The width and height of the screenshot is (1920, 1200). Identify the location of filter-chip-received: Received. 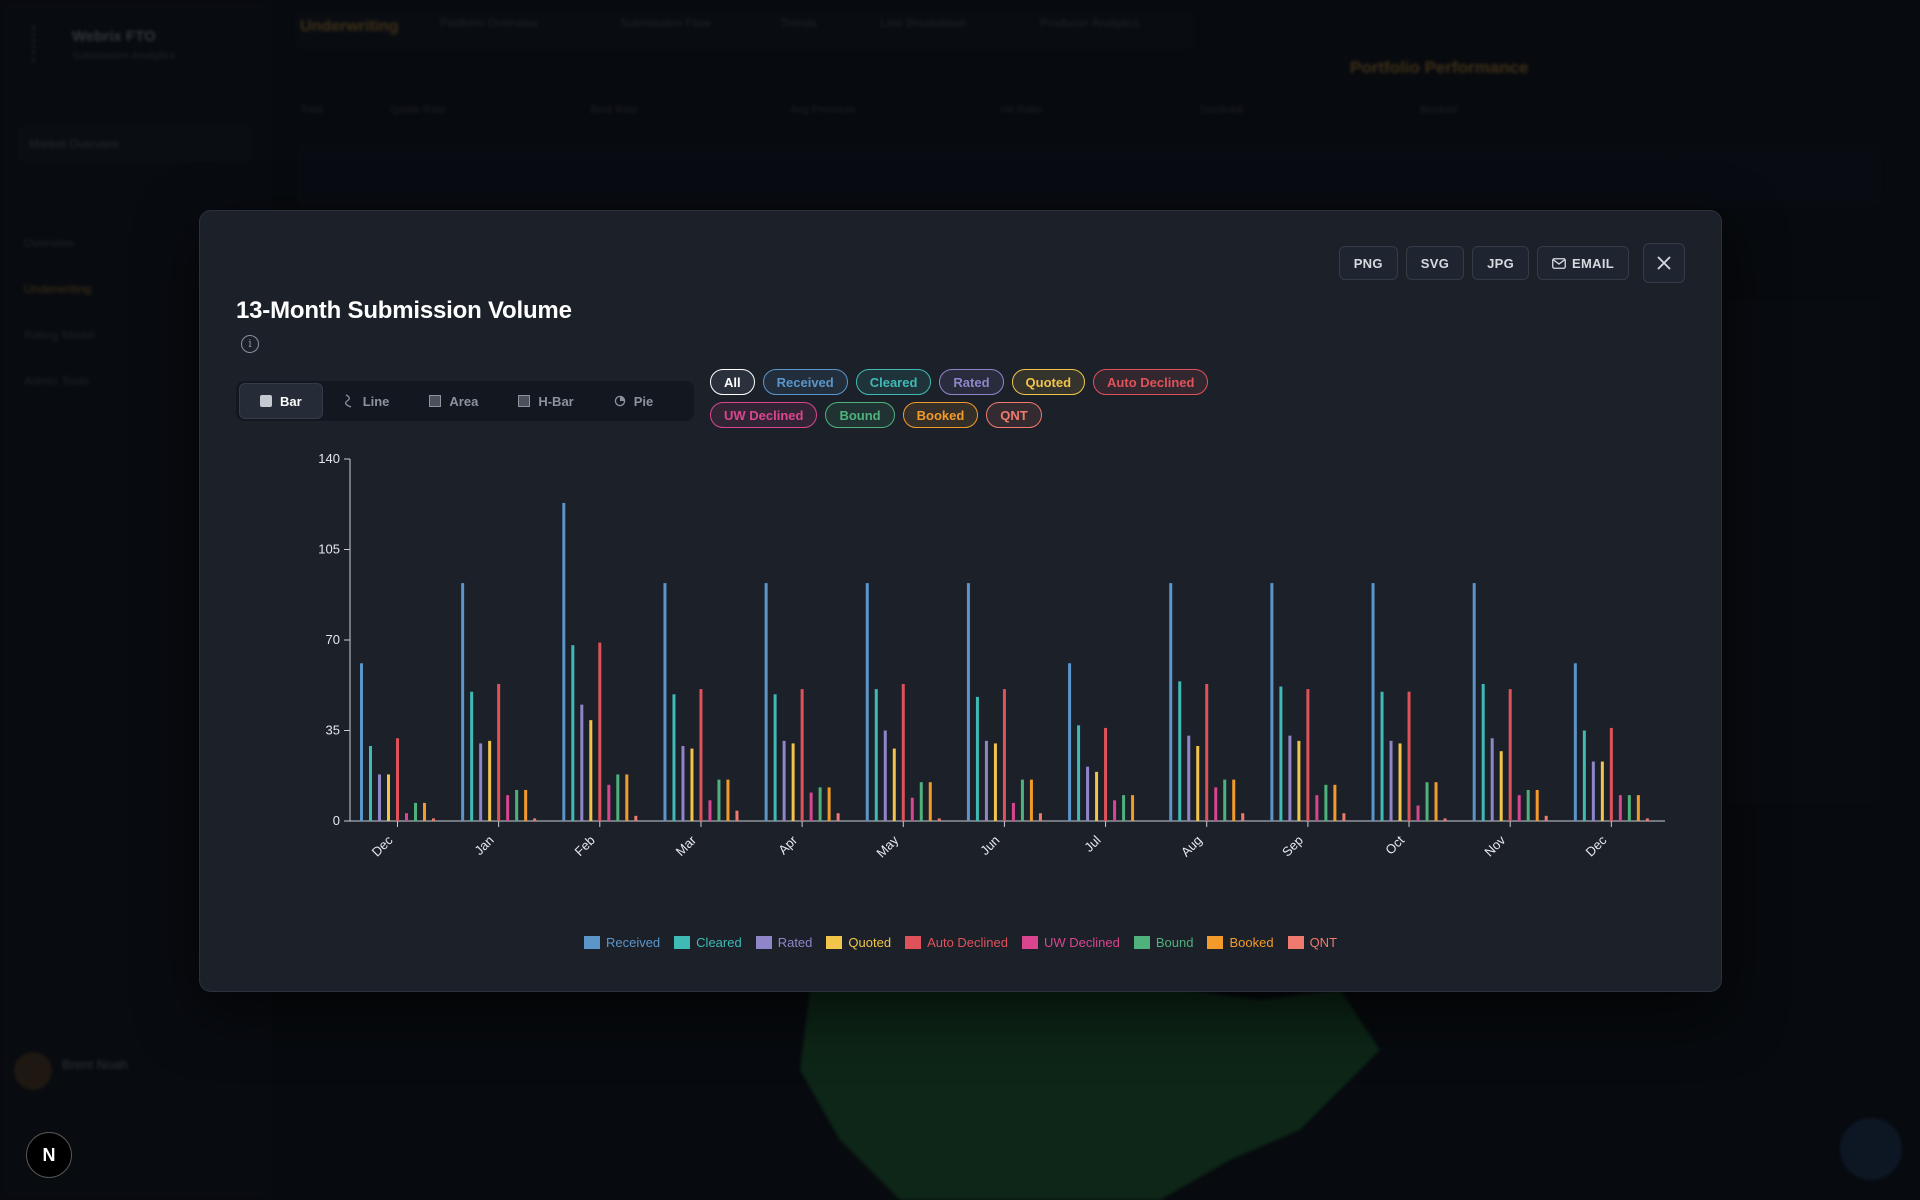
(805, 382).